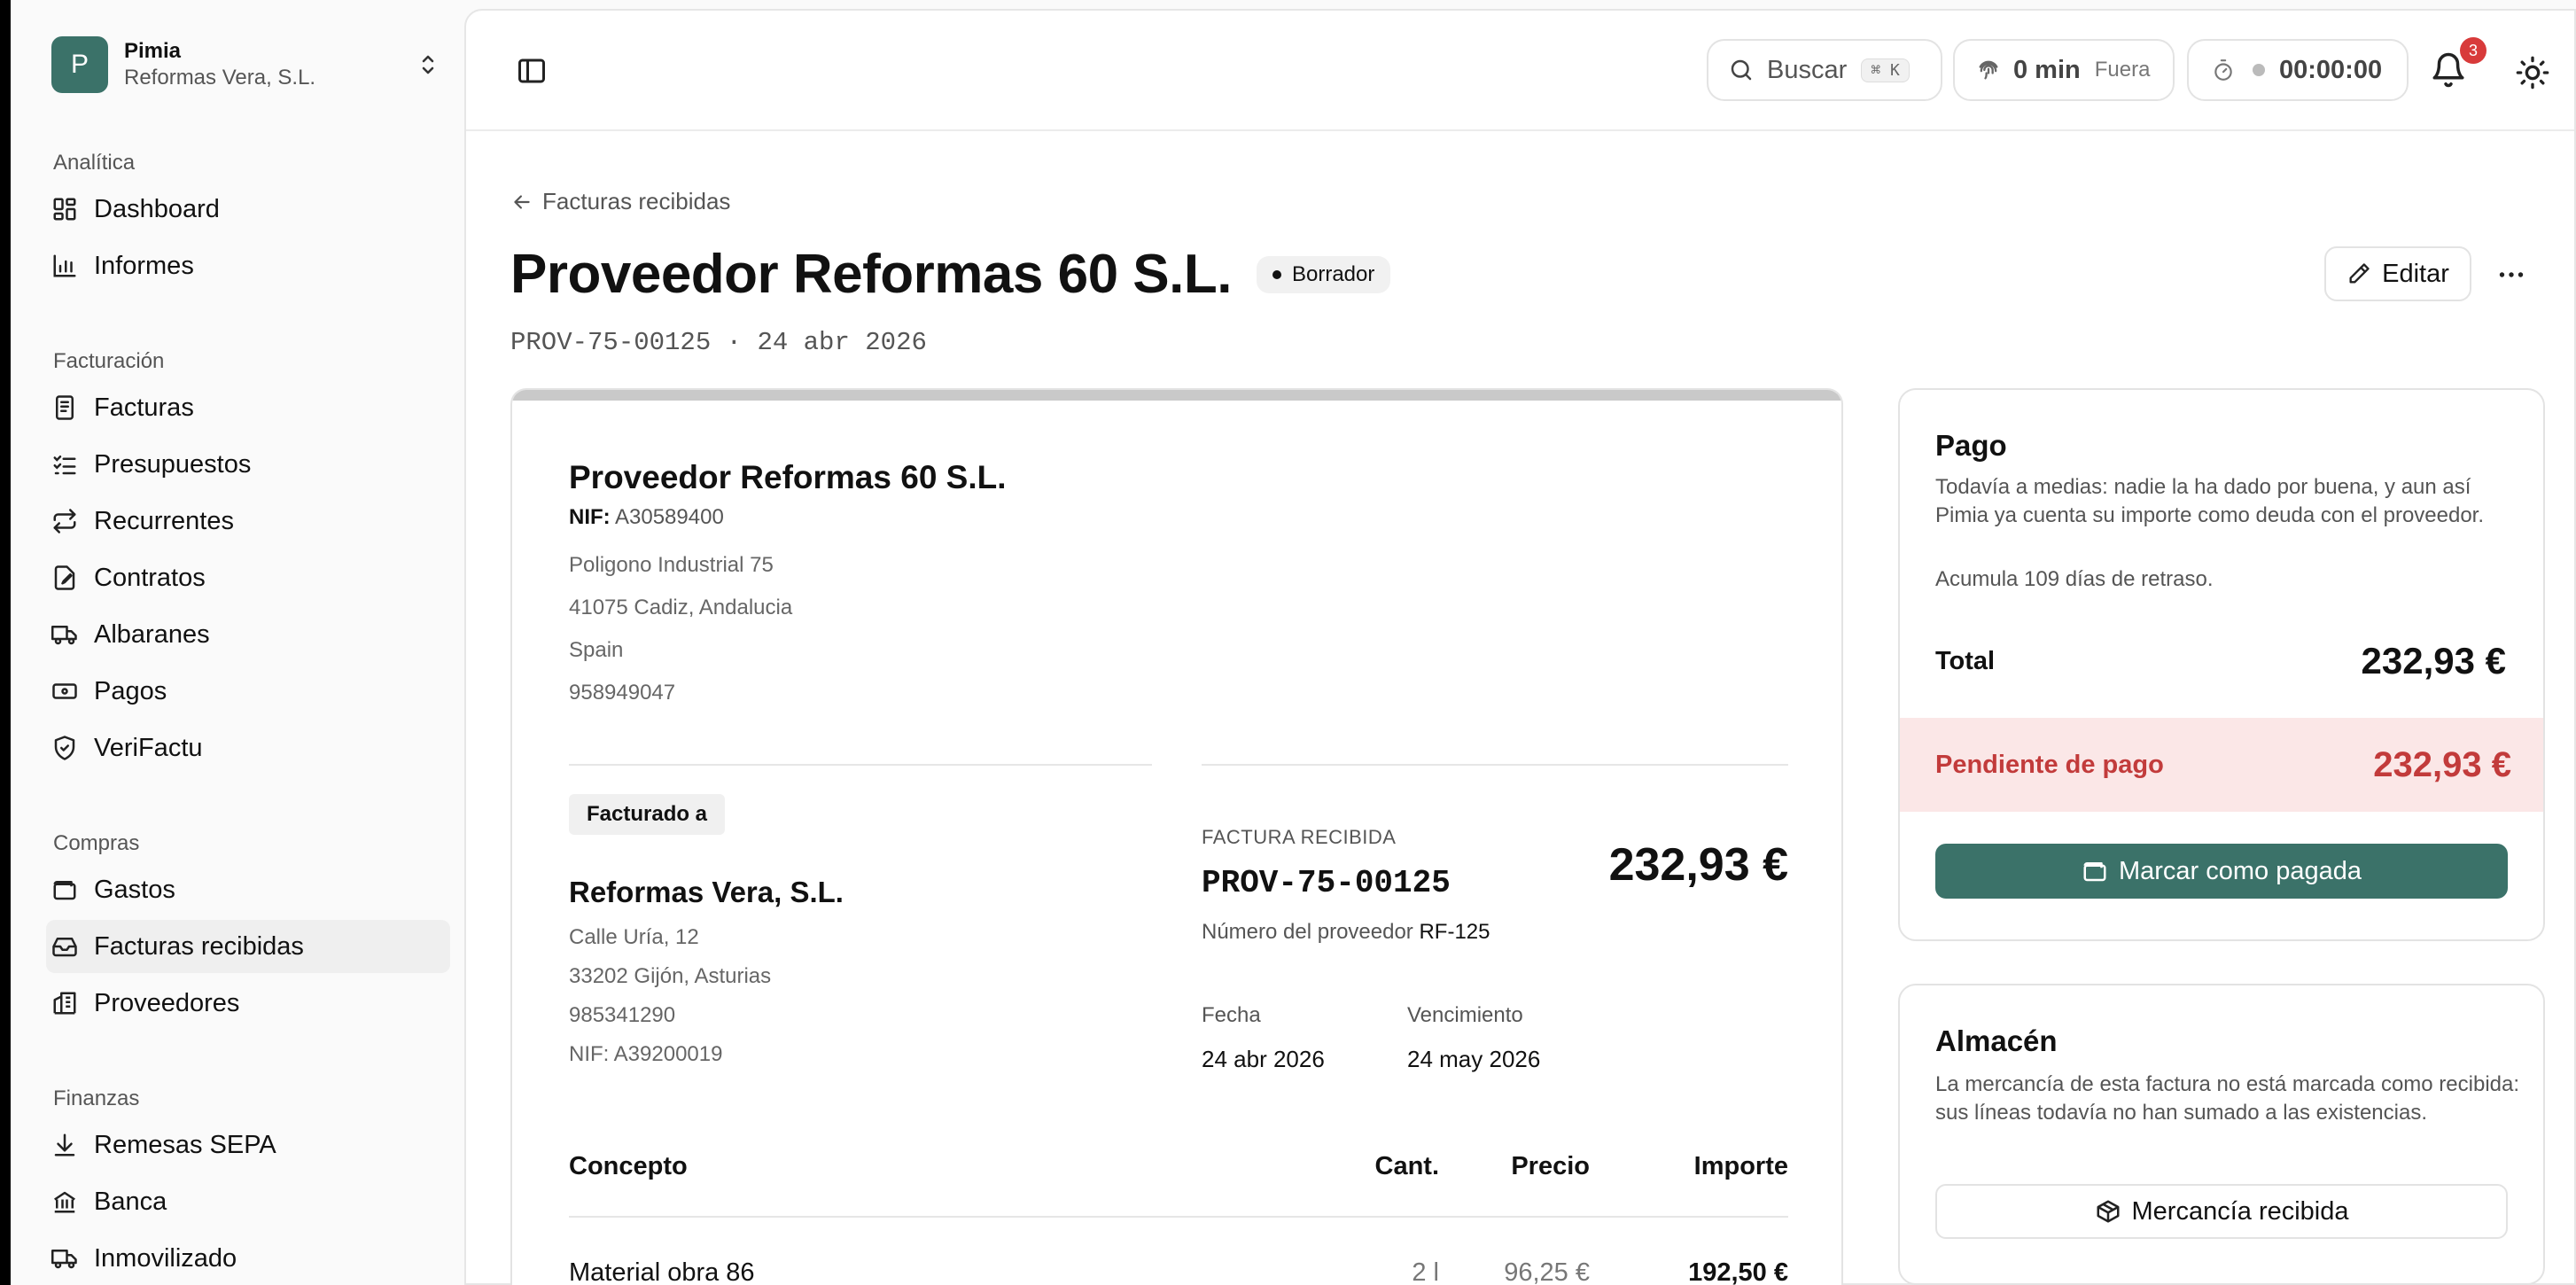  Describe the element at coordinates (1333, 273) in the screenshot. I see `status-label: Borrador` at that location.